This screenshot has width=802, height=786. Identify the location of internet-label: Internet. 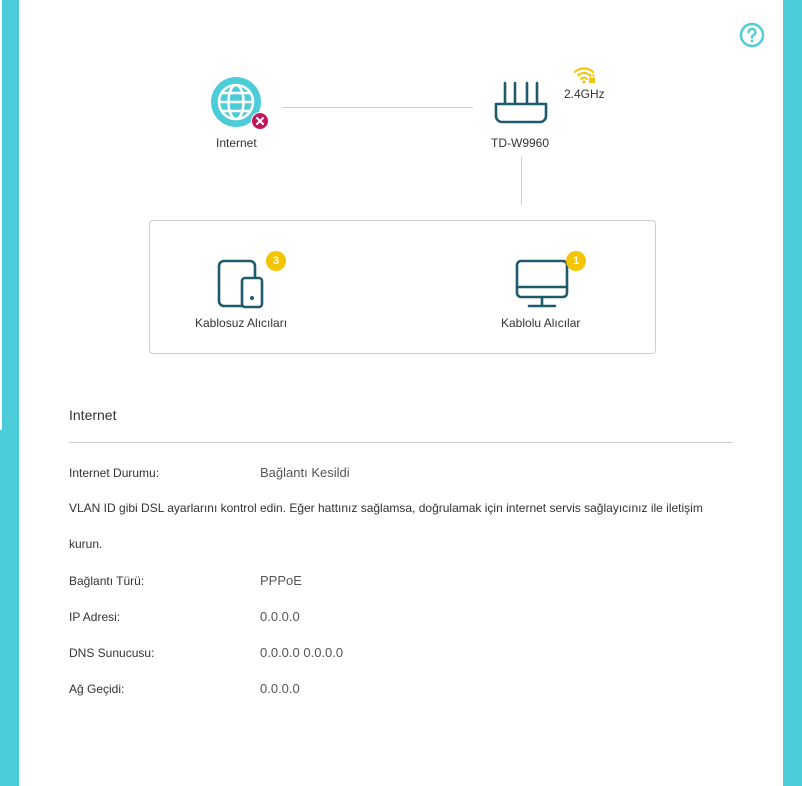
(236, 143).